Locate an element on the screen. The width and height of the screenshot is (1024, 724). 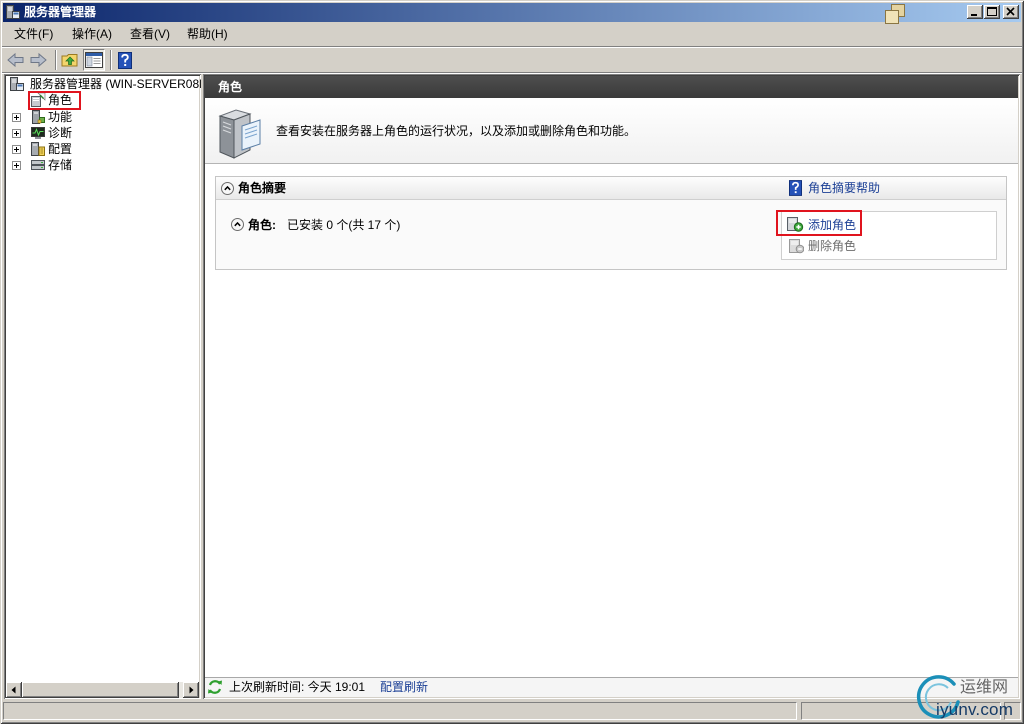
annotation-box-add-roles is located at coordinates (819, 223).